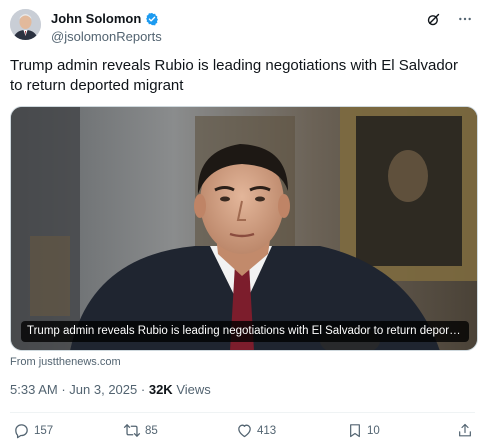 The image size is (485, 446). I want to click on bookmark-count: 10, so click(373, 430).